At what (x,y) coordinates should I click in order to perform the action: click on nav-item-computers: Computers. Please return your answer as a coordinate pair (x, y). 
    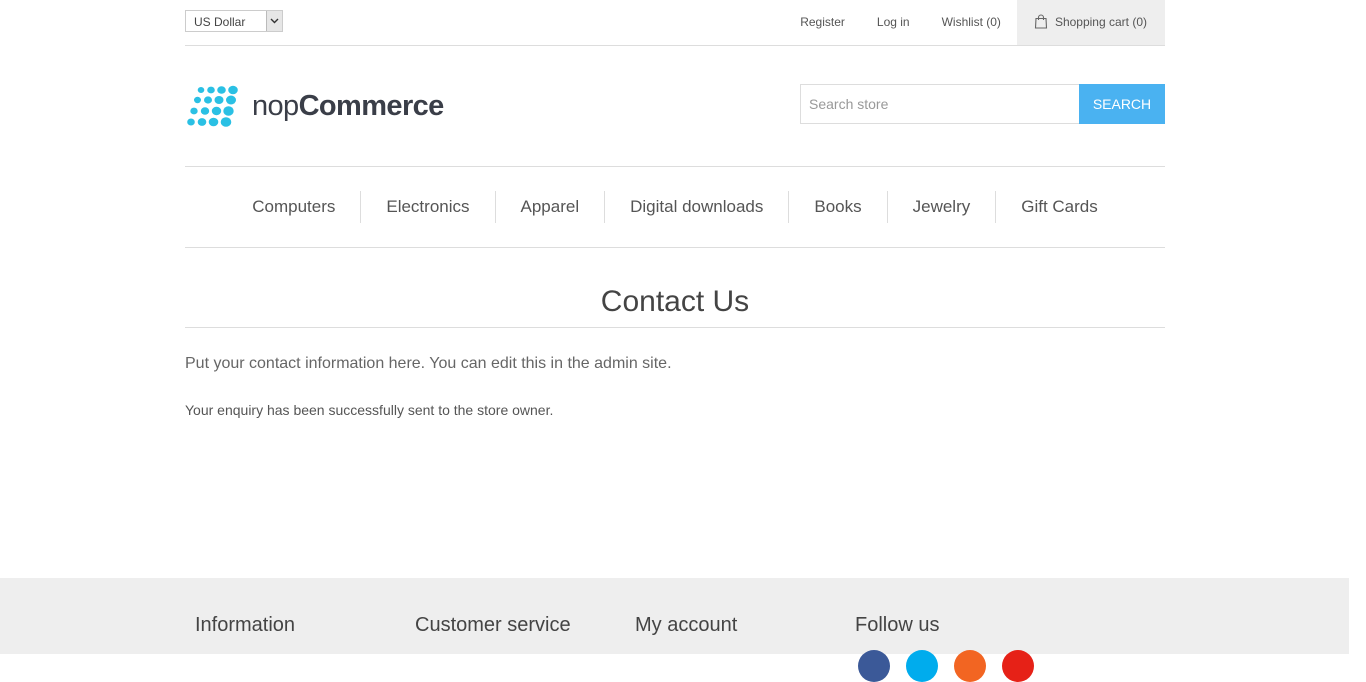
    Looking at the image, I should click on (293, 207).